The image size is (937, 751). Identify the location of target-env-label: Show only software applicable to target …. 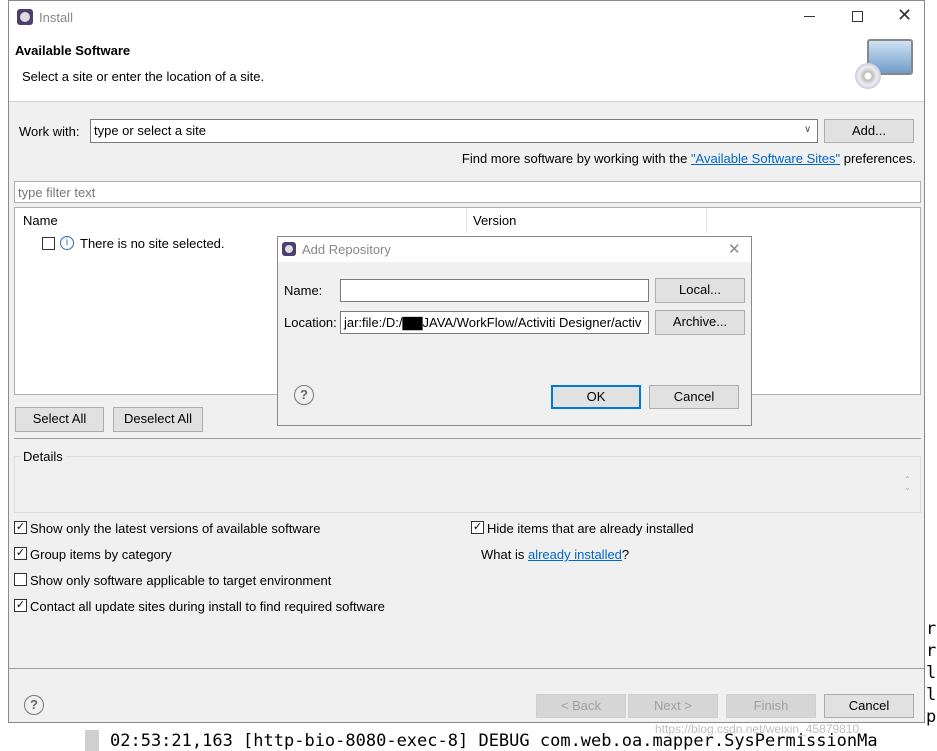
(181, 580).